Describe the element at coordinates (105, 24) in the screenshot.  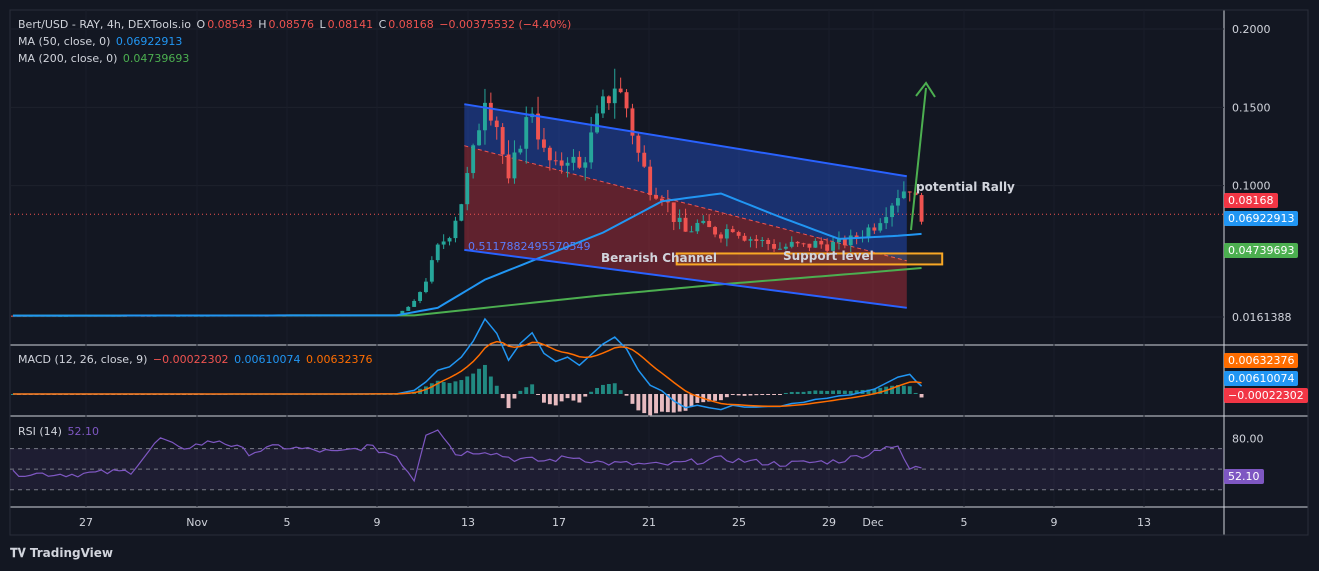
I see `symbol-title: Bert/USD - RAY, 4h, DEXTools.io` at that location.